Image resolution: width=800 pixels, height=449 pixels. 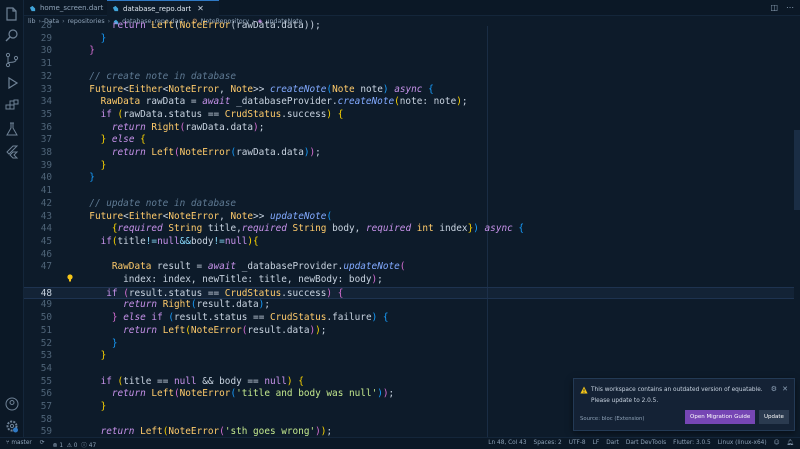 What do you see at coordinates (12, 218) in the screenshot?
I see `activity-bar` at bounding box center [12, 218].